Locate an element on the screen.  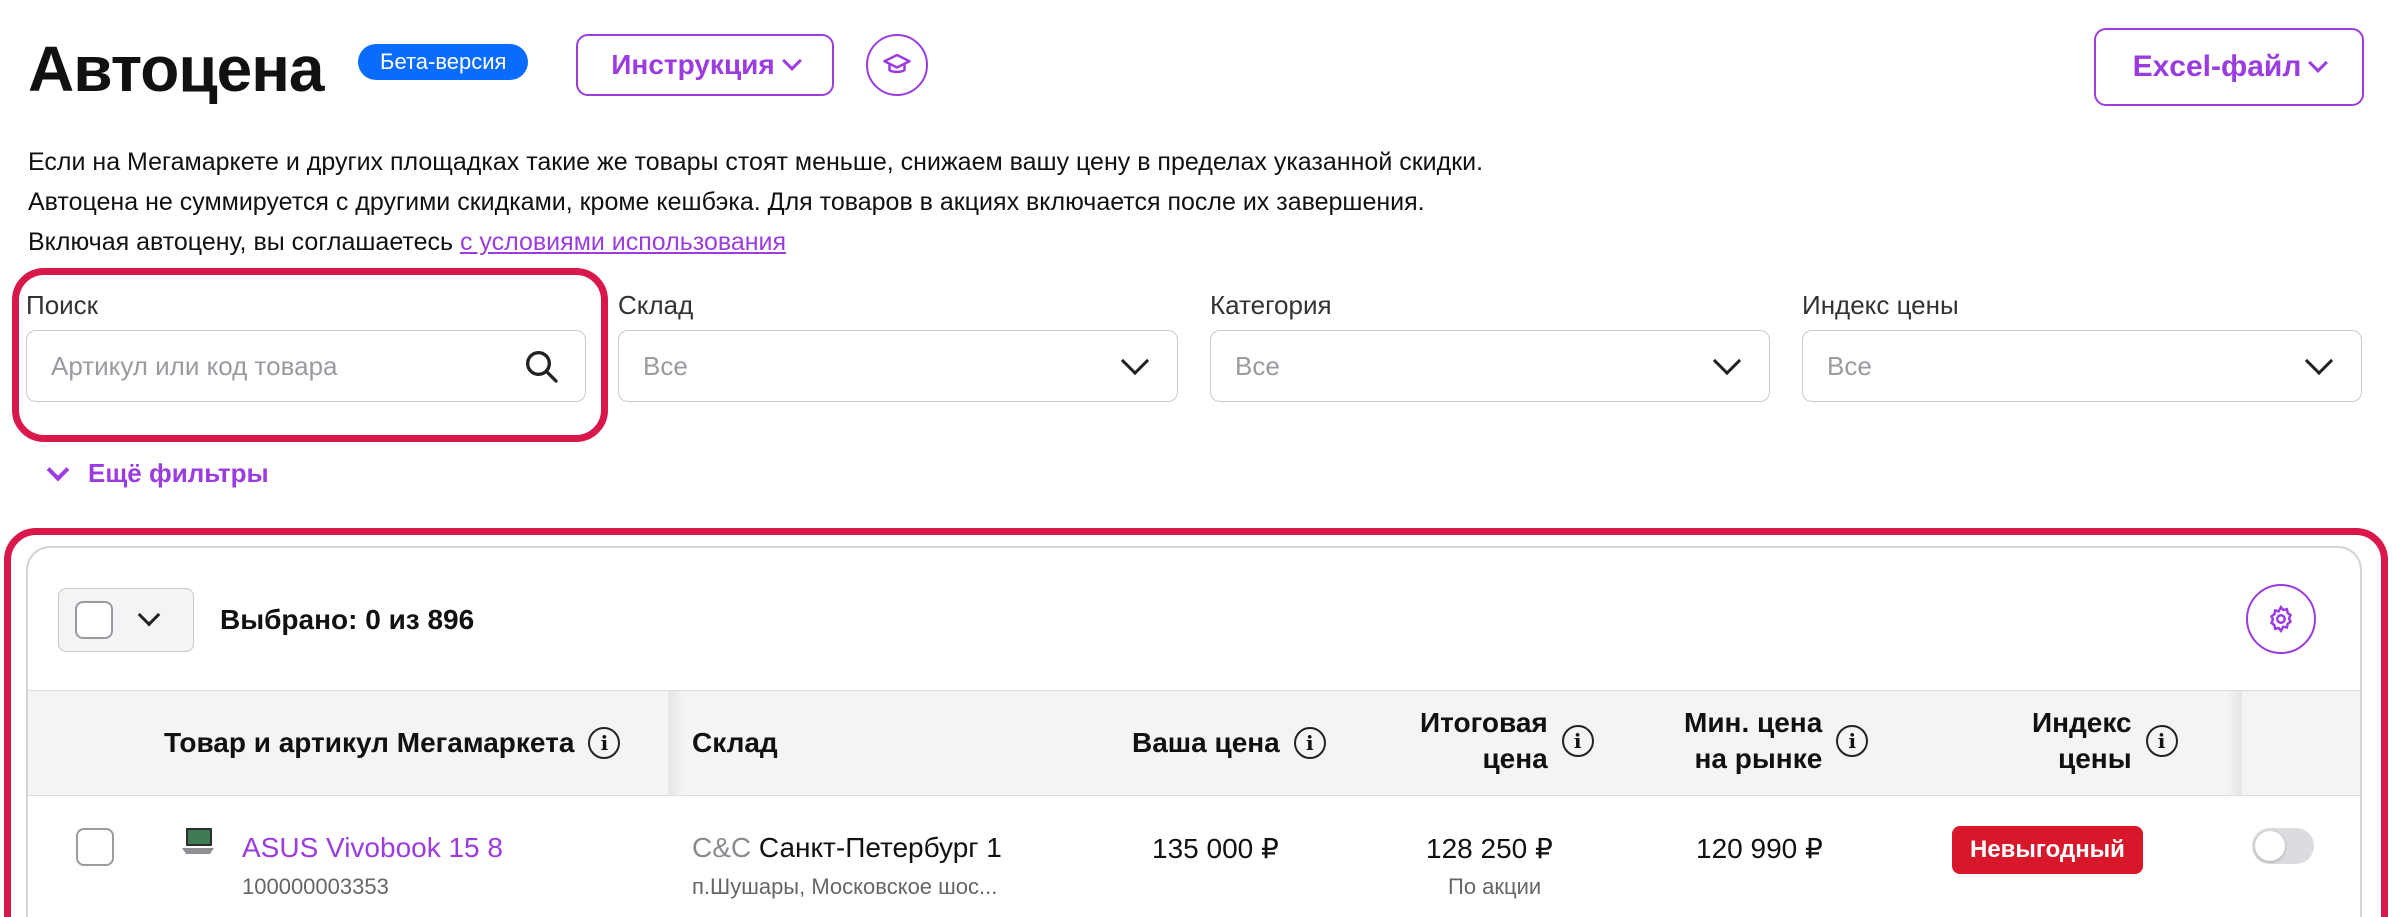
column-your-price: Ваша цена i is located at coordinates (1229, 743).